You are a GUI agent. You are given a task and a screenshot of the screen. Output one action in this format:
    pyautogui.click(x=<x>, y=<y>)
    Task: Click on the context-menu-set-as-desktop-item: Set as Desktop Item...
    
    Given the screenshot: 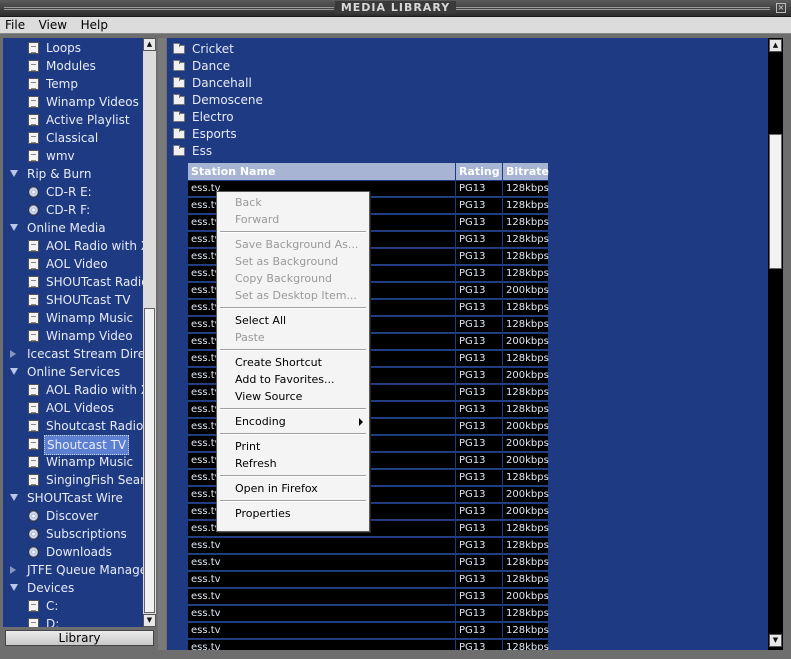 What is the action you would take?
    pyautogui.click(x=296, y=295)
    